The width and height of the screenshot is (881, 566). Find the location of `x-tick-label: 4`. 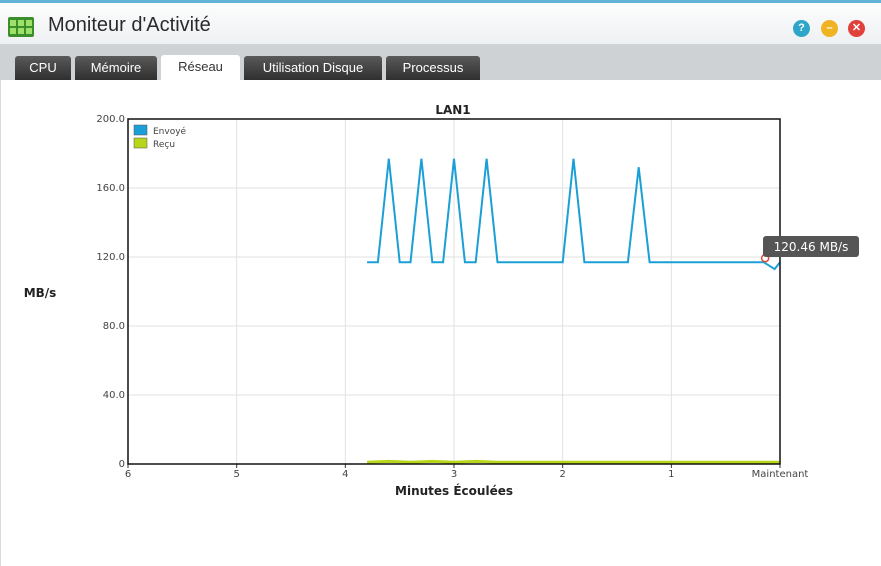

x-tick-label: 4 is located at coordinates (345, 474).